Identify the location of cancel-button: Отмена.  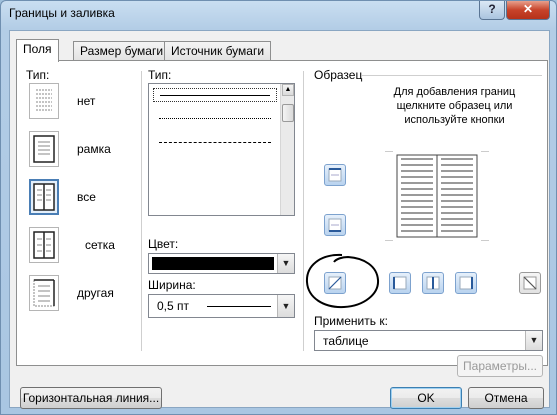
(506, 398).